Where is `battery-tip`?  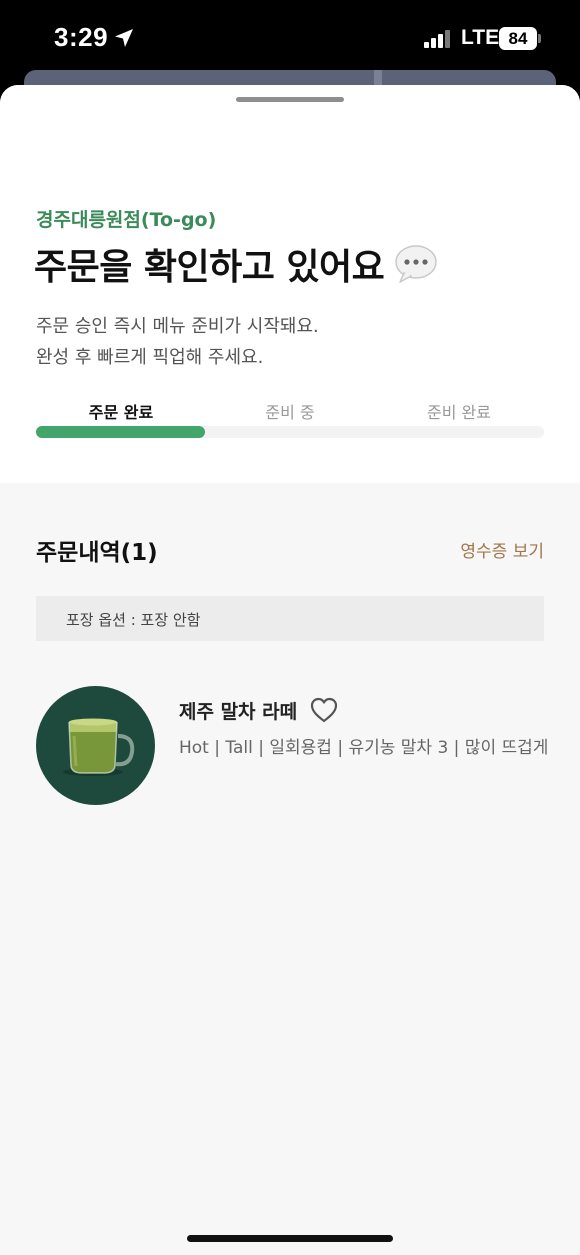 battery-tip is located at coordinates (539, 38).